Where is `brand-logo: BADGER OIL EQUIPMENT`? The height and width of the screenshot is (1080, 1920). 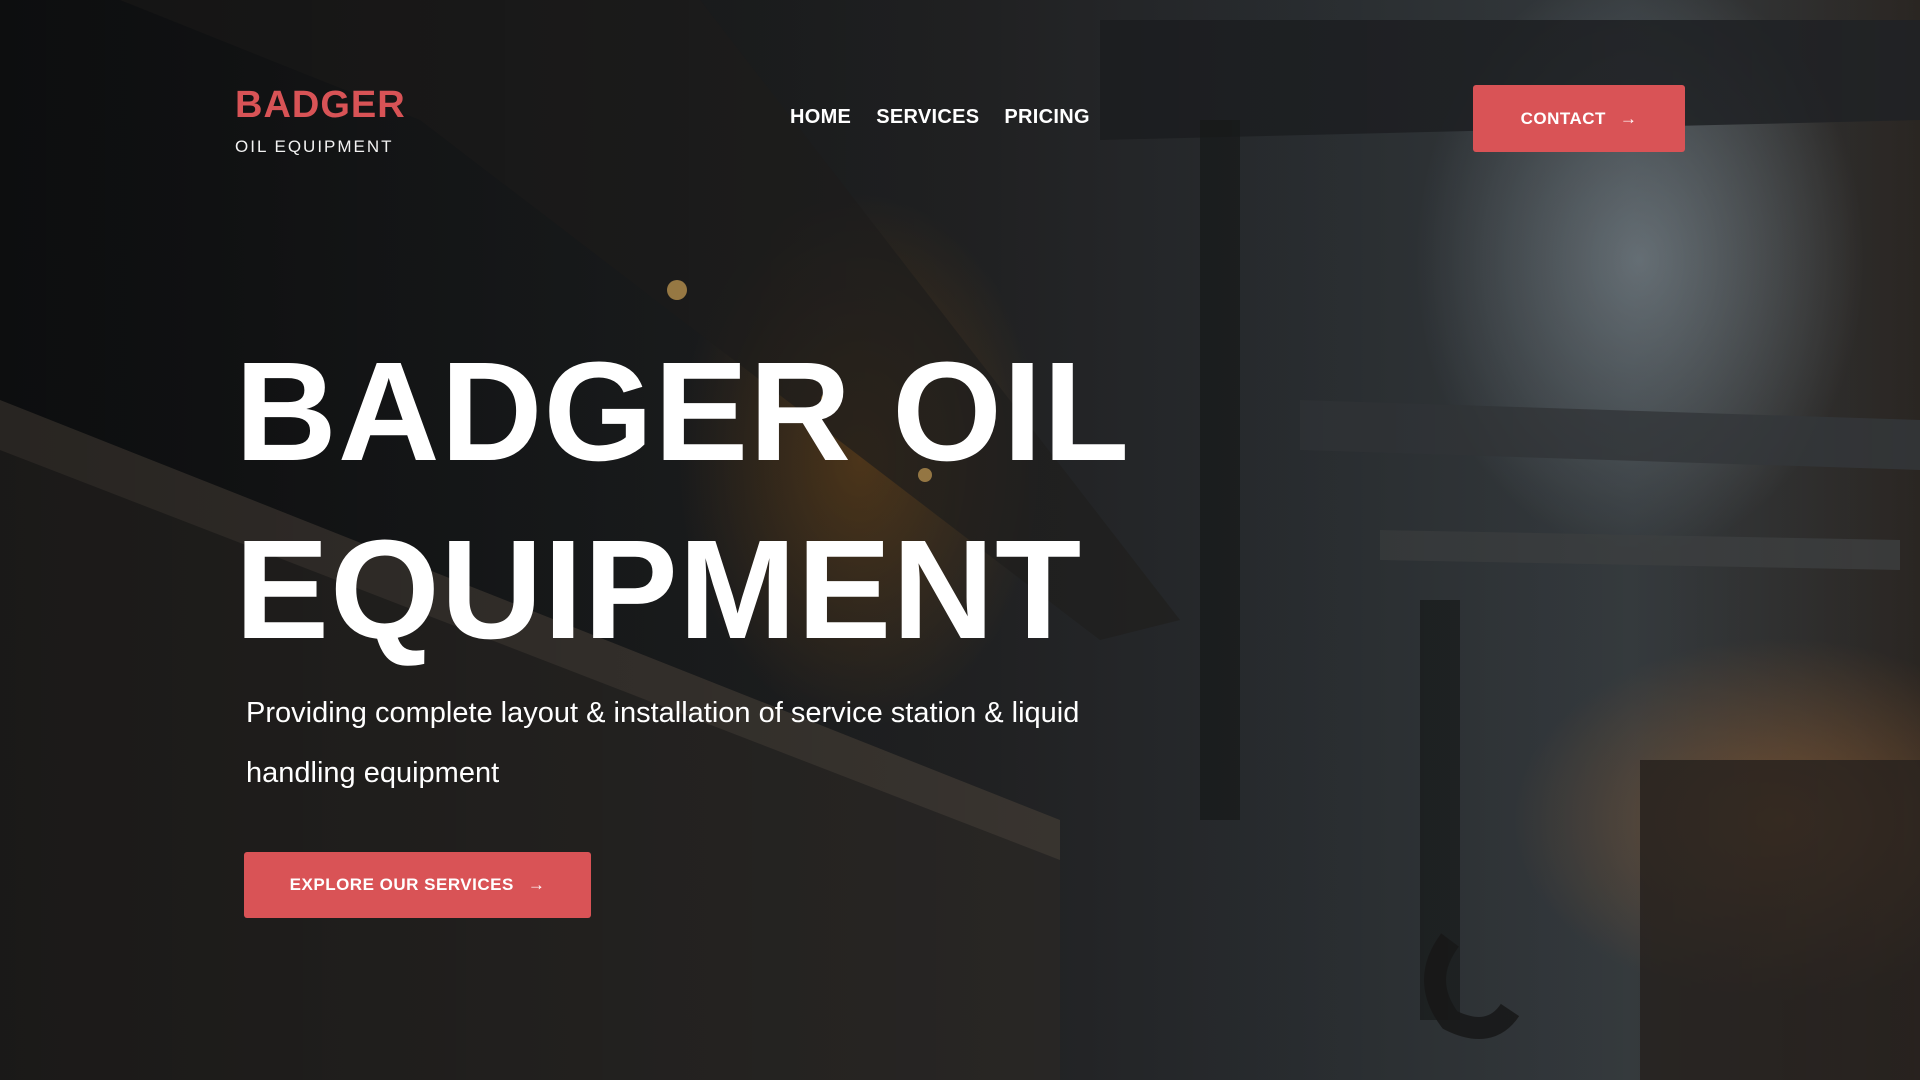
brand-logo: BADGER OIL EQUIPMENT is located at coordinates (320, 120).